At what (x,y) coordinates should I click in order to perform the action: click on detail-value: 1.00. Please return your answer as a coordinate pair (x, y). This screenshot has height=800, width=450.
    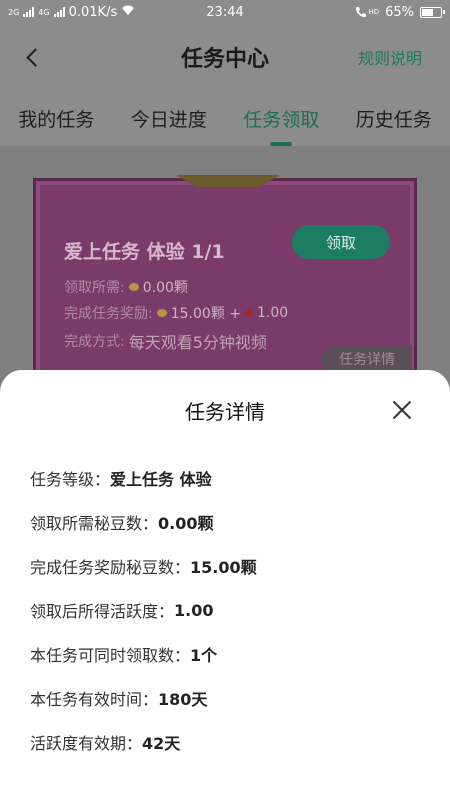
    Looking at the image, I should click on (194, 610).